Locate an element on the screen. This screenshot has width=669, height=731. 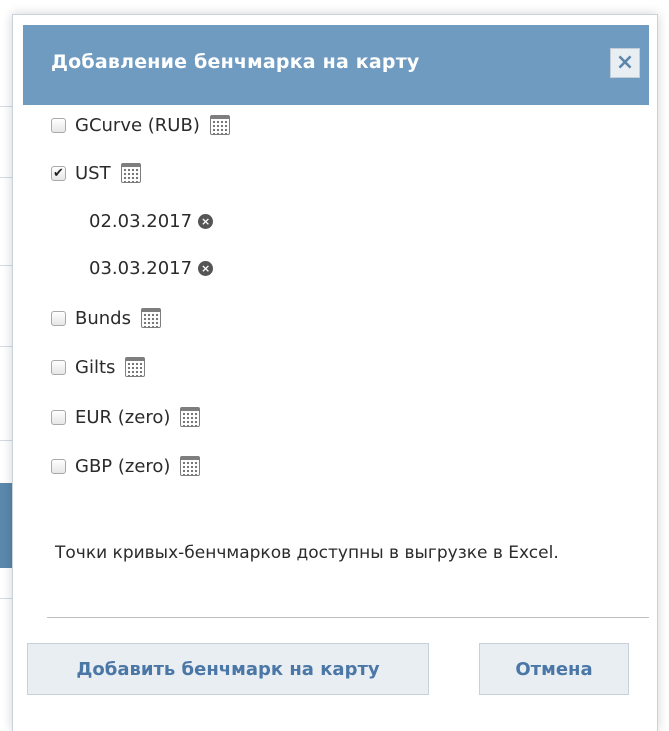
selected-date: 02.03.2017 is located at coordinates (141, 221).